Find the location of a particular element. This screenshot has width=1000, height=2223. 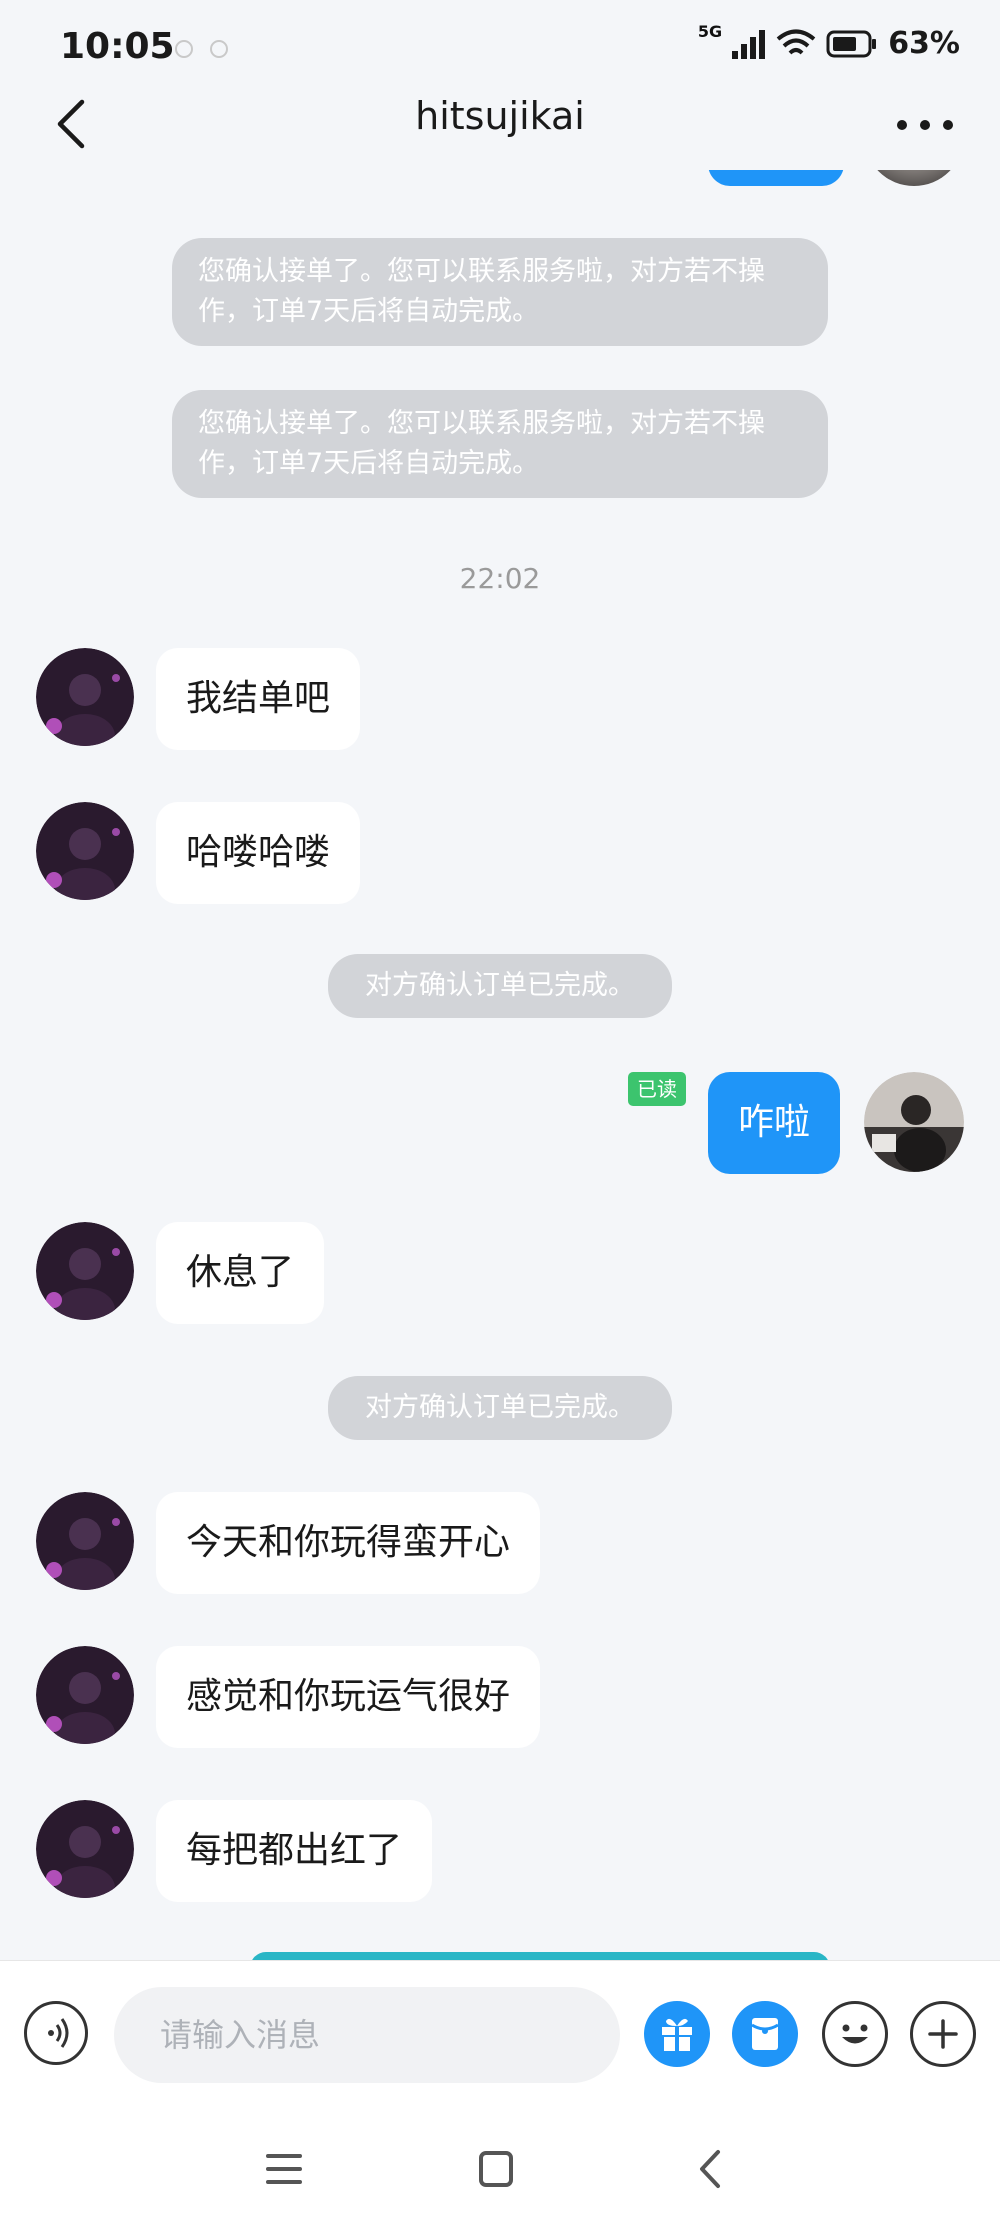

battery-level: 63% is located at coordinates (924, 43).